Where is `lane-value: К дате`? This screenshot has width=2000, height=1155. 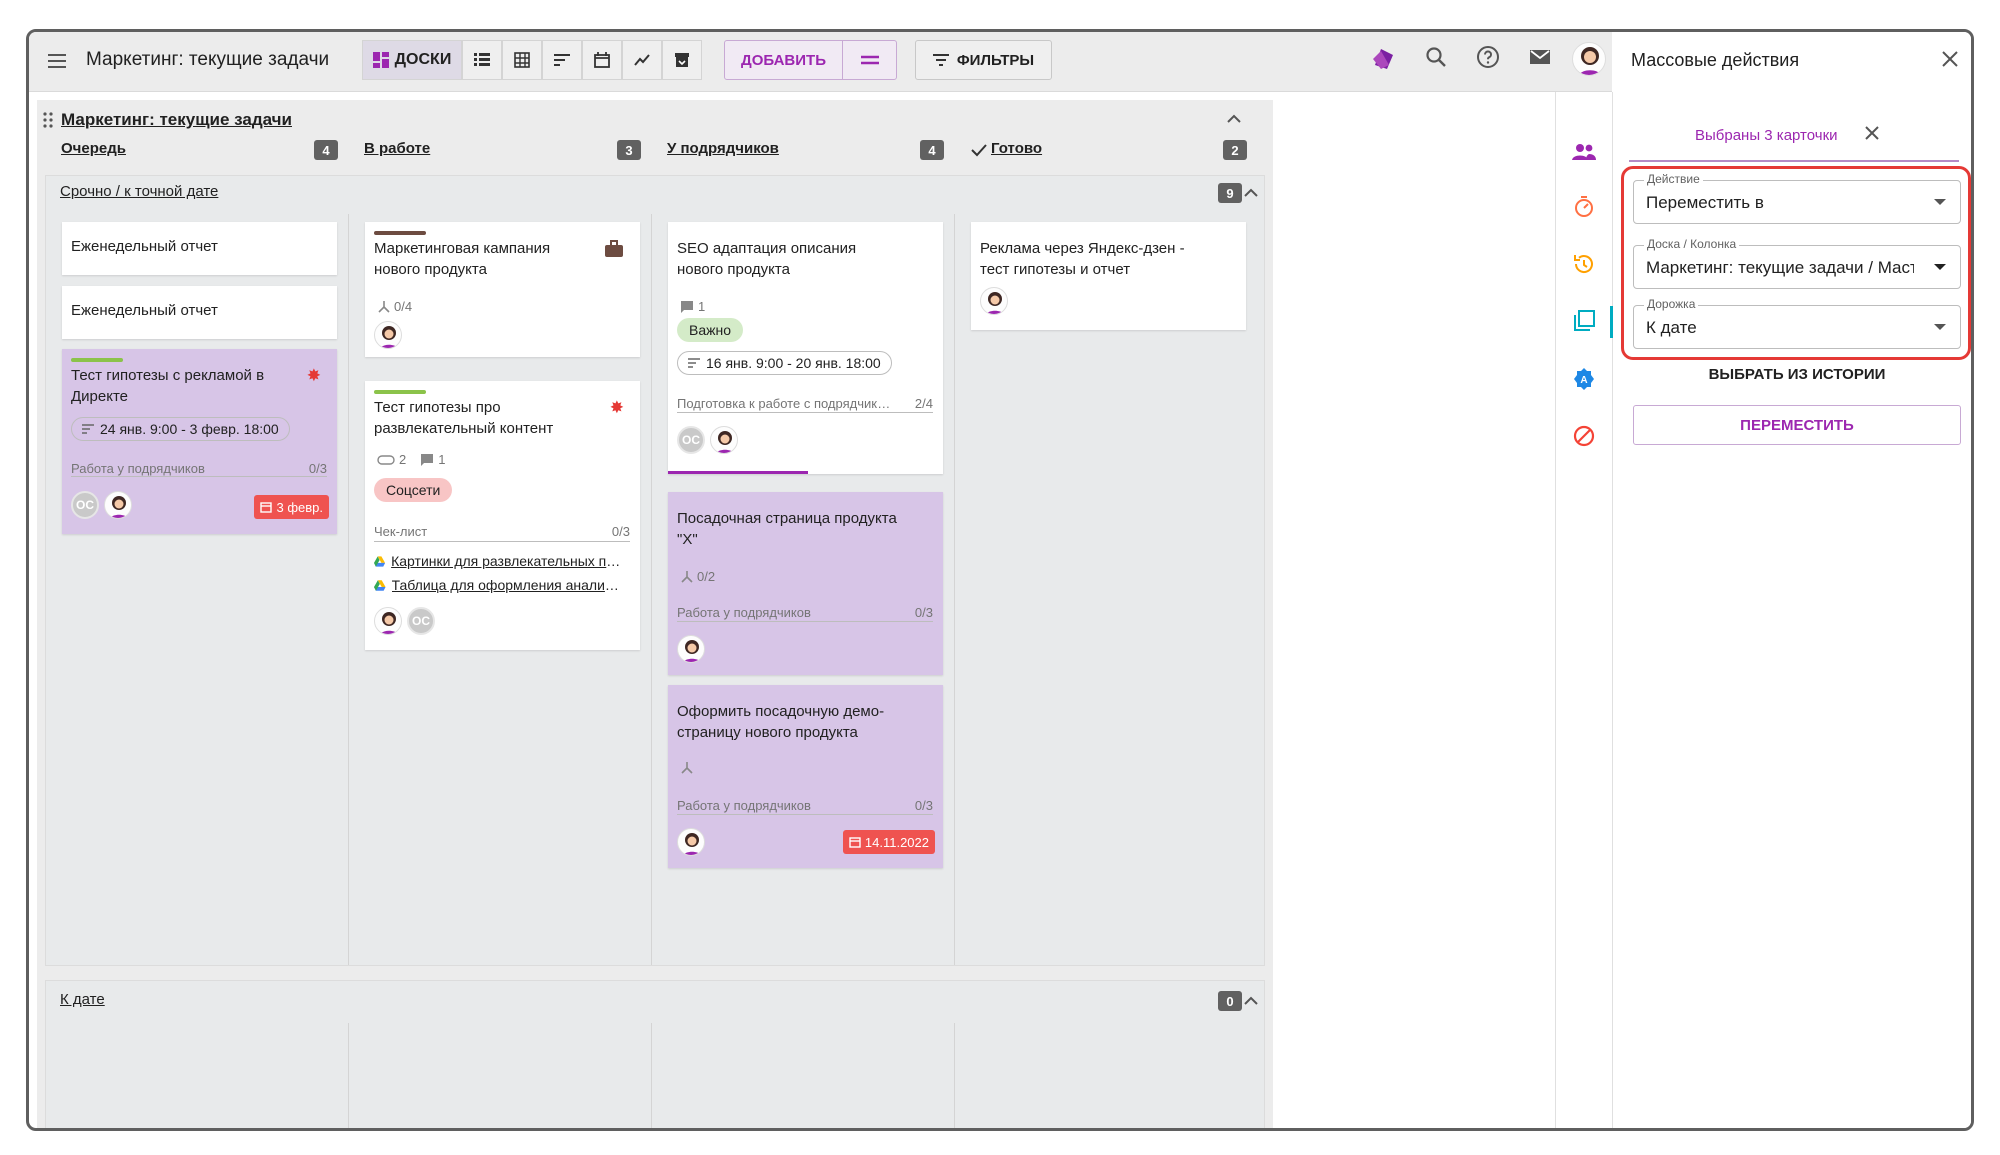 lane-value: К дате is located at coordinates (1671, 327).